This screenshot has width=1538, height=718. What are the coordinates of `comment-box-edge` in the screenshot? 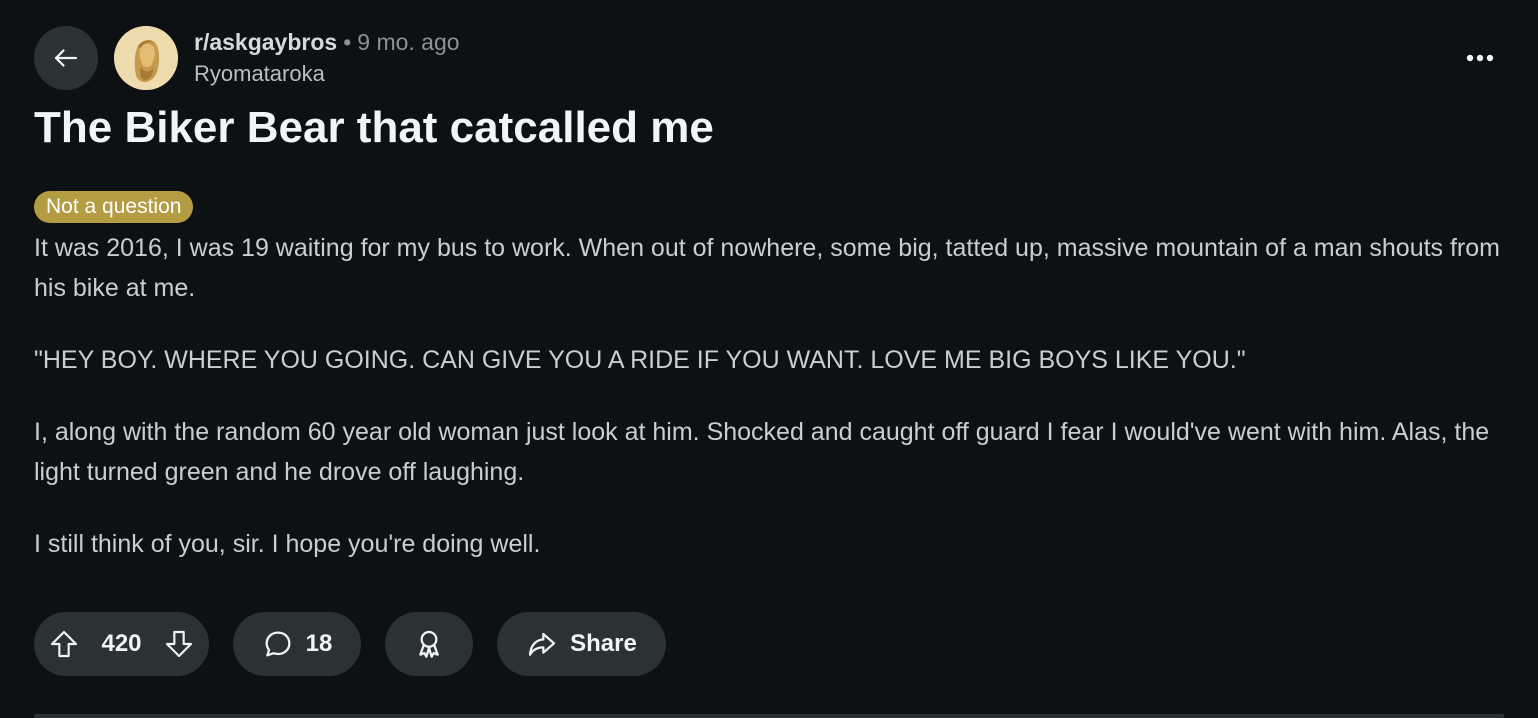 It's located at (769, 716).